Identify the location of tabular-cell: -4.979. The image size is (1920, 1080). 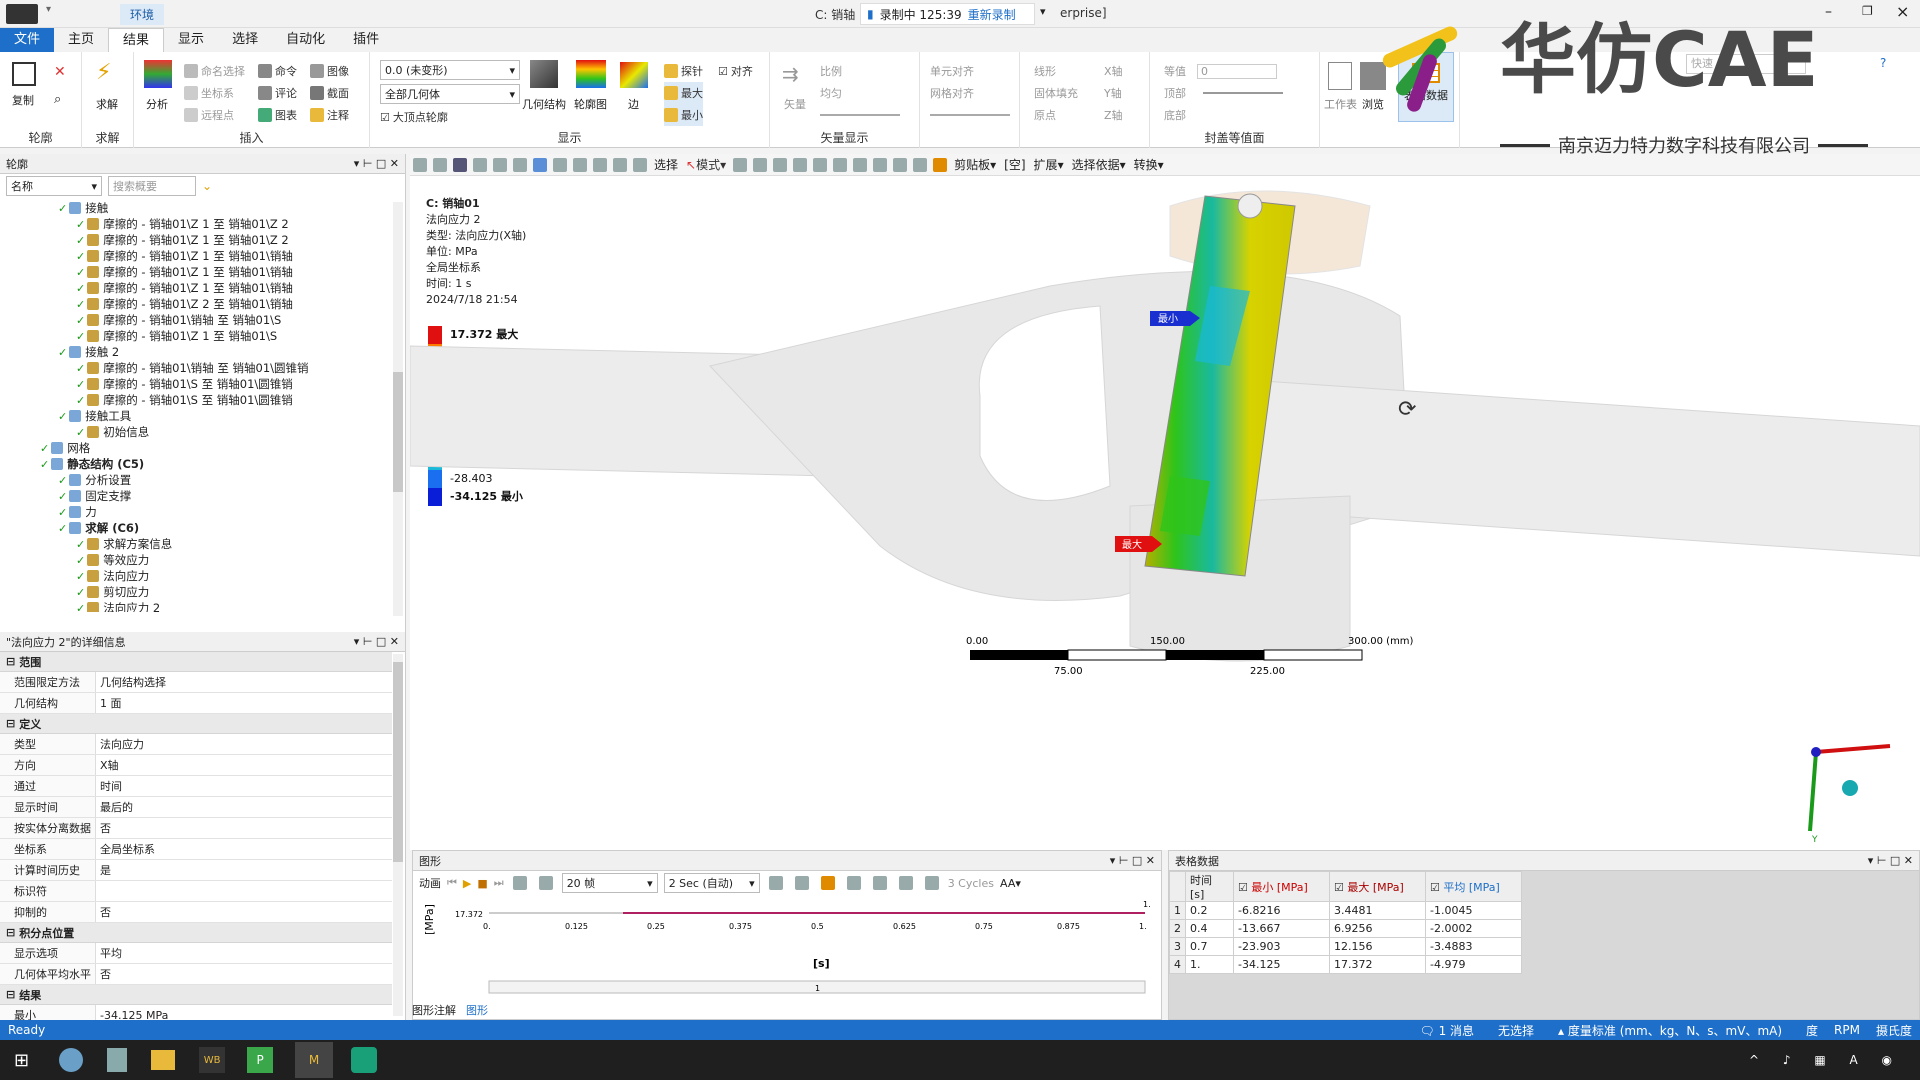
(1473, 964).